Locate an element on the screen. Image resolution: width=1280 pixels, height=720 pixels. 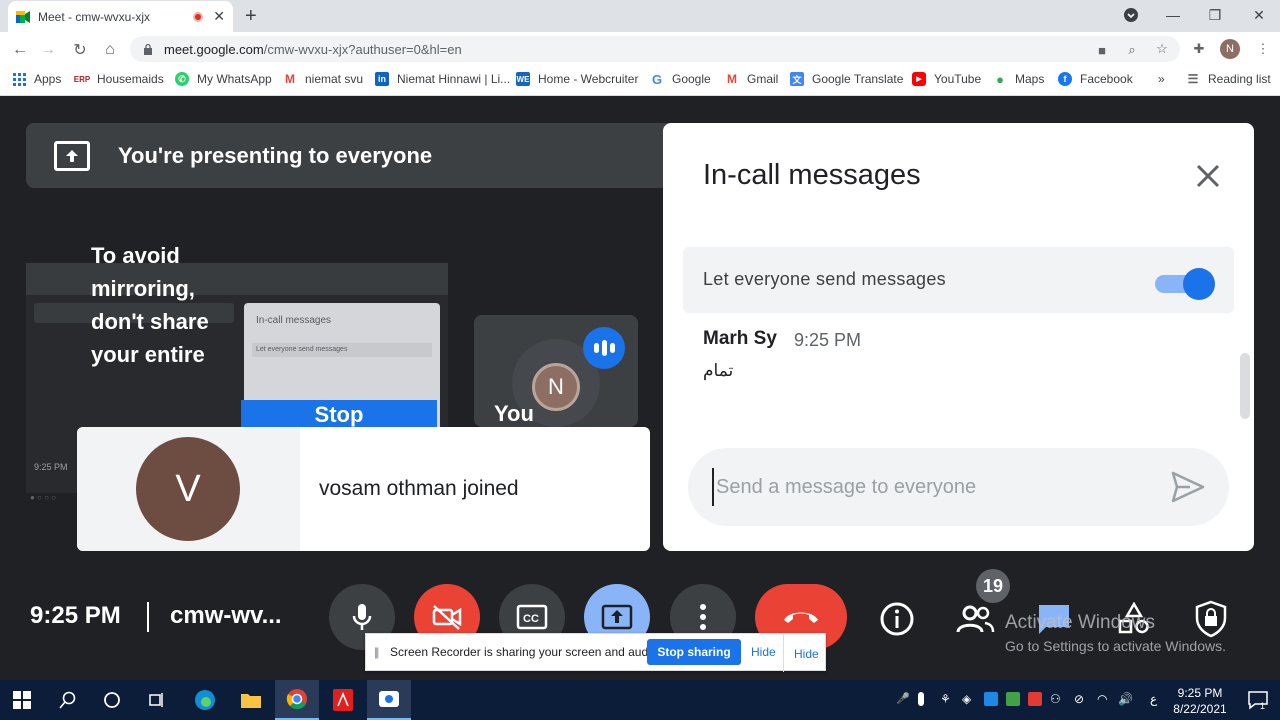
webcruiter-icon: WE is located at coordinates (523, 79).